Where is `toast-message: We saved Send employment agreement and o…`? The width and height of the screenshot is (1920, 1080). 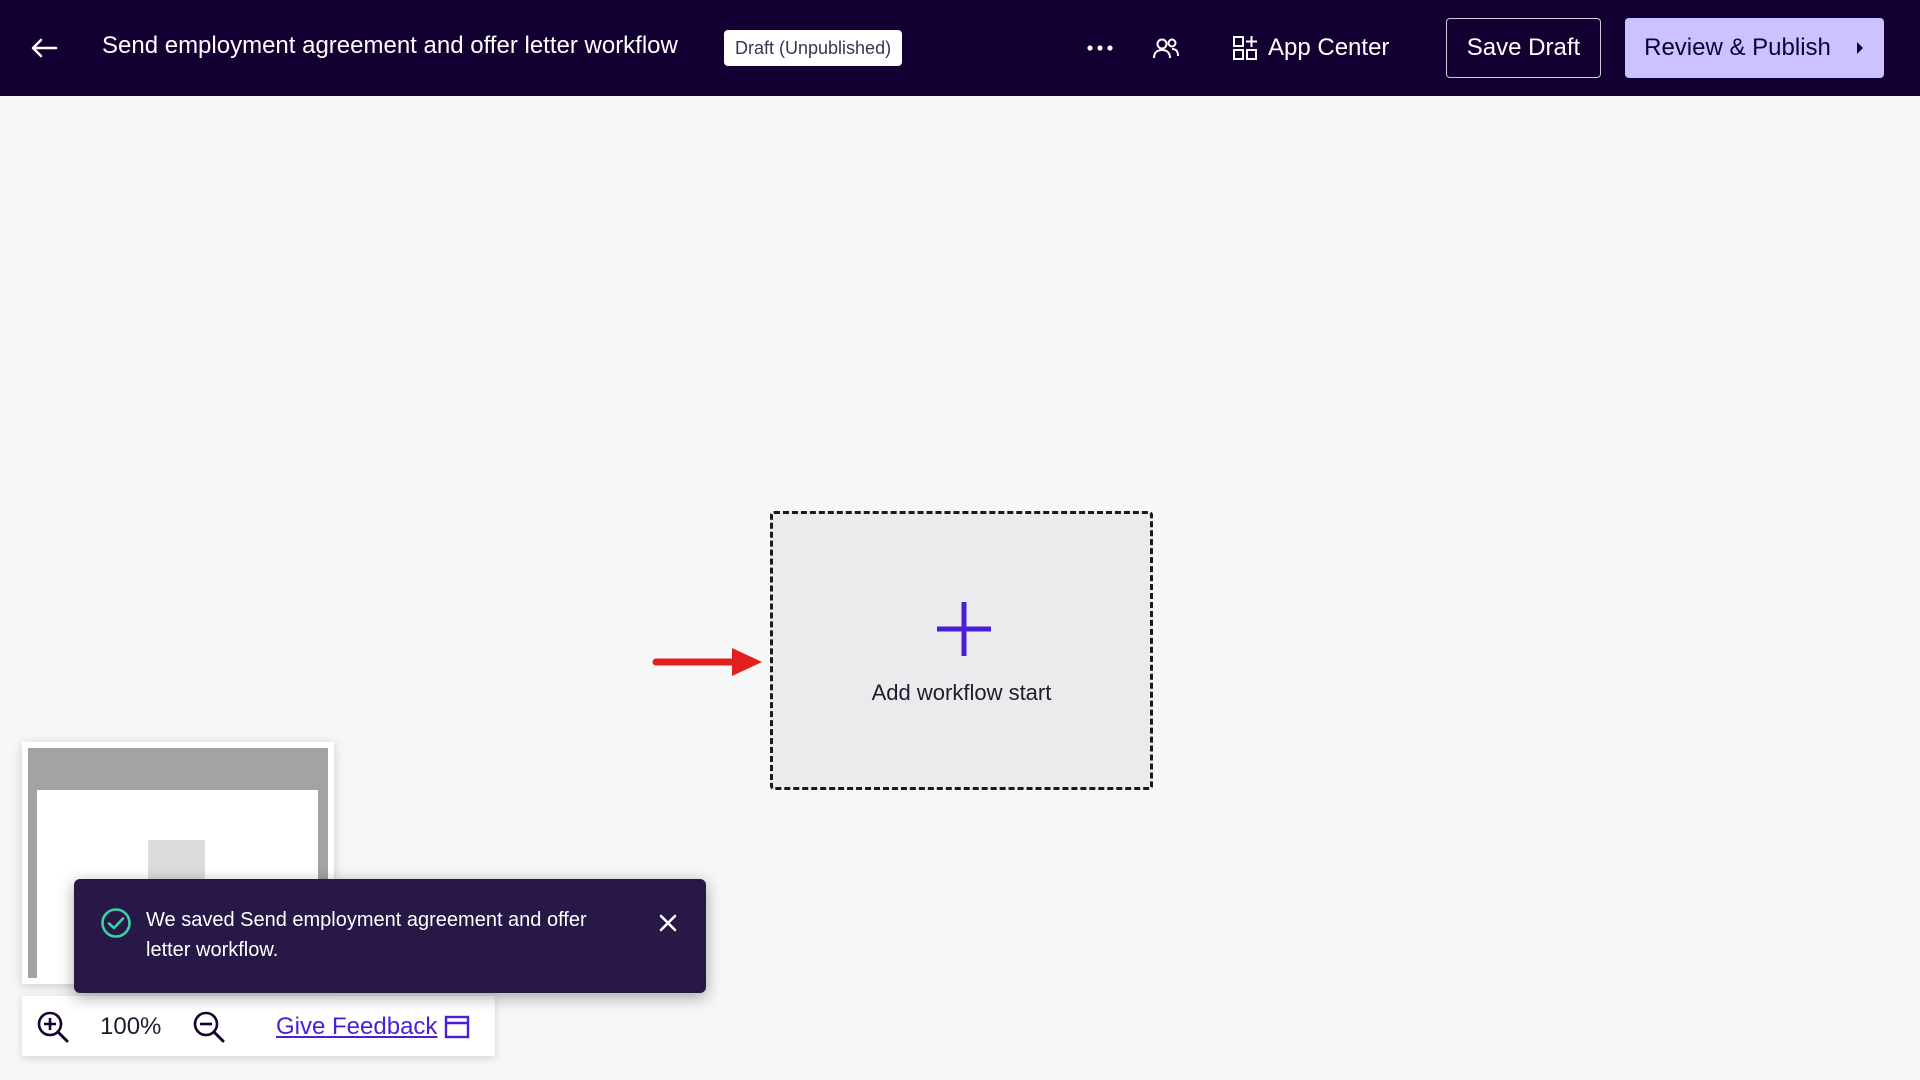
toast-message: We saved Send employment agreement and o… is located at coordinates (366, 935).